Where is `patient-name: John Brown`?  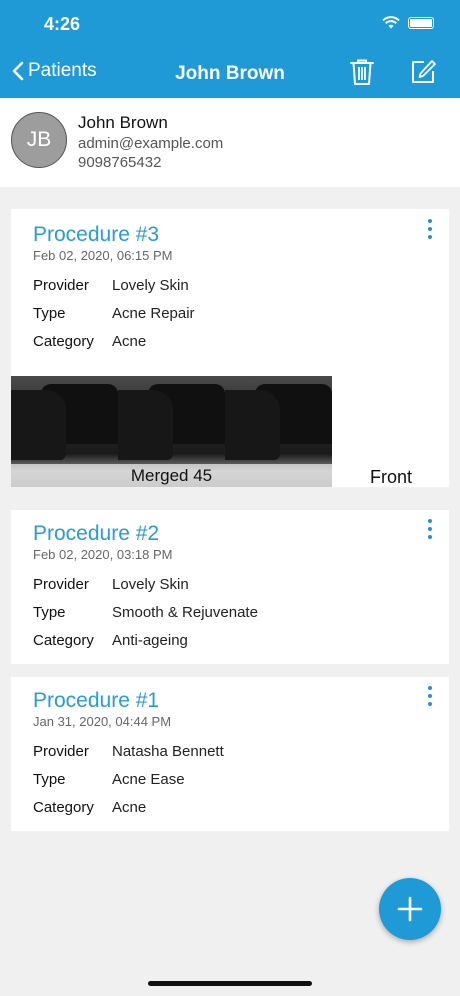 patient-name: John Brown is located at coordinates (123, 122).